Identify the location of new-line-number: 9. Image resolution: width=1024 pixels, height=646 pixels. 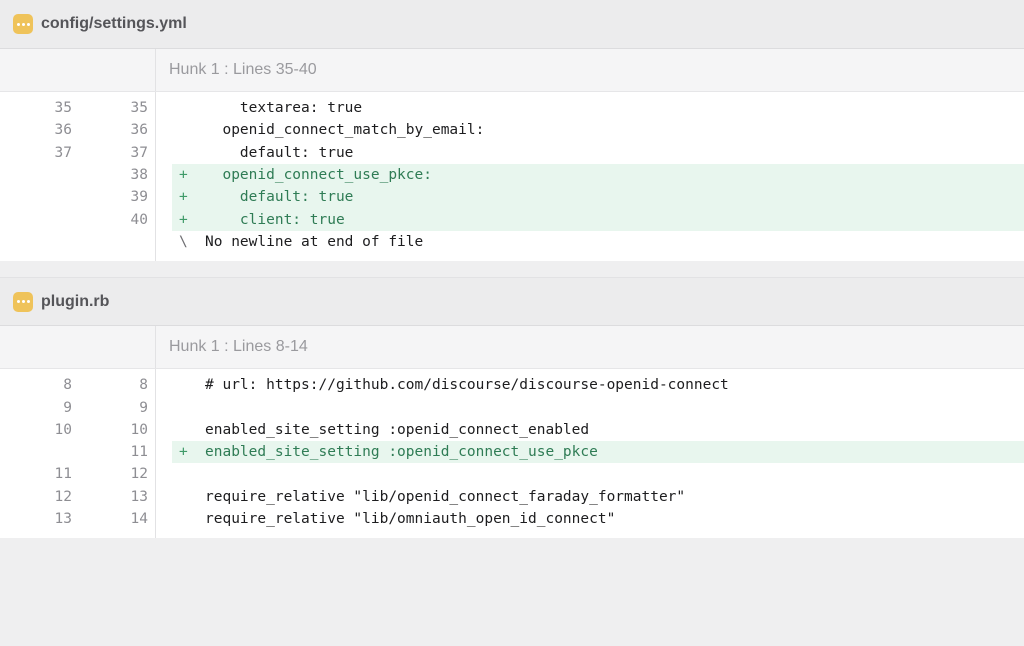
(143, 407).